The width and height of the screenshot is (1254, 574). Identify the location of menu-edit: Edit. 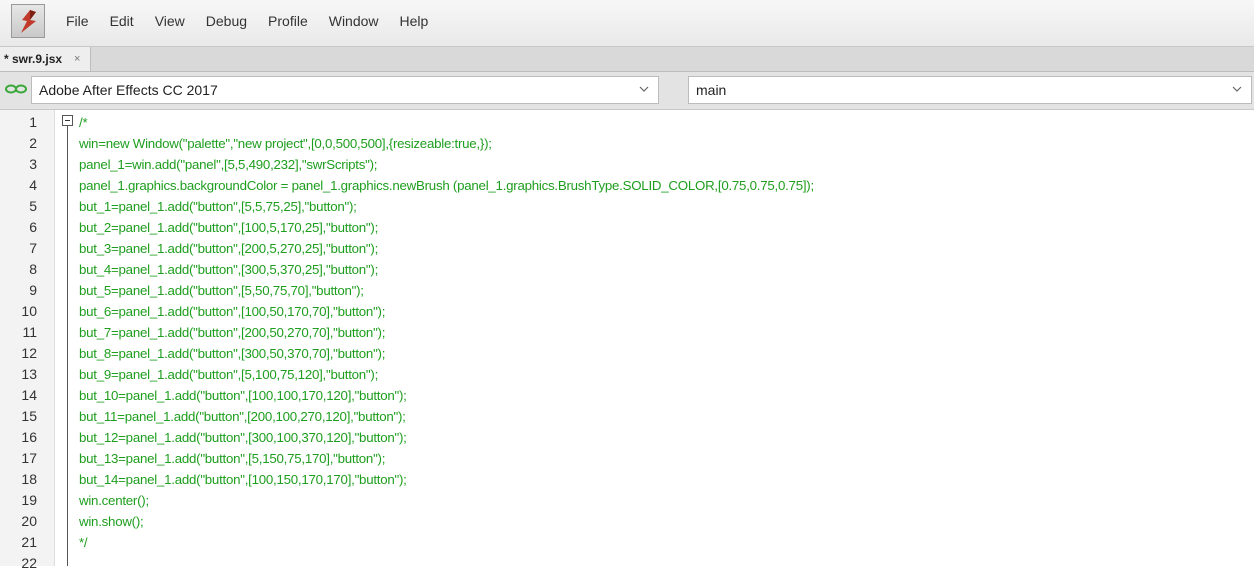
(122, 21).